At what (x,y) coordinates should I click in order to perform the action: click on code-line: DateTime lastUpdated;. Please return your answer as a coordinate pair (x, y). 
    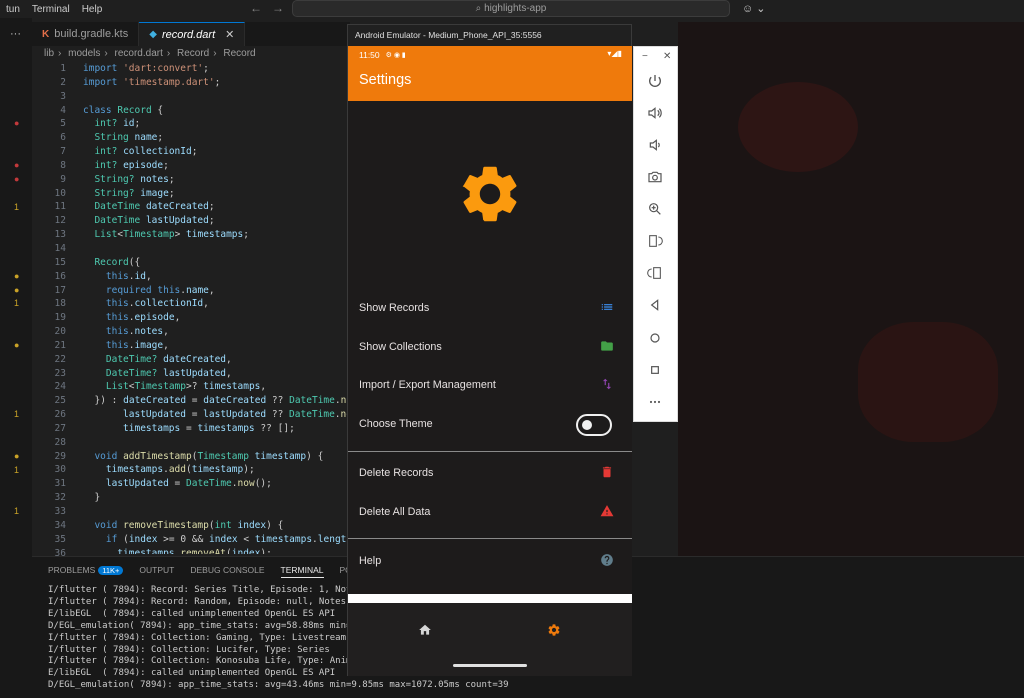
    Looking at the image, I should click on (215, 221).